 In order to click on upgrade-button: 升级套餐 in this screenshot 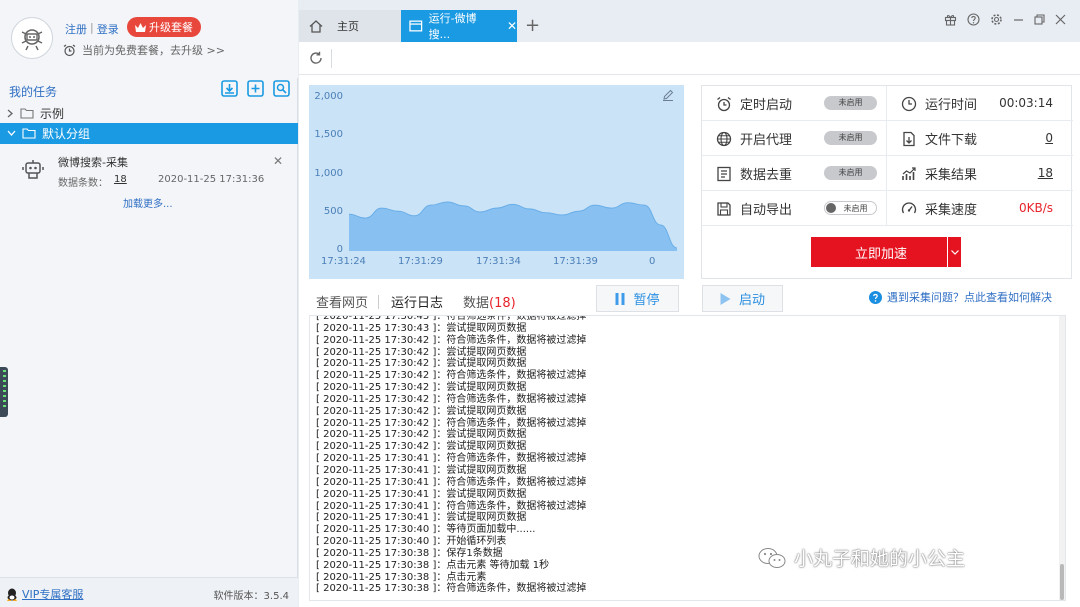, I will do `click(164, 27)`.